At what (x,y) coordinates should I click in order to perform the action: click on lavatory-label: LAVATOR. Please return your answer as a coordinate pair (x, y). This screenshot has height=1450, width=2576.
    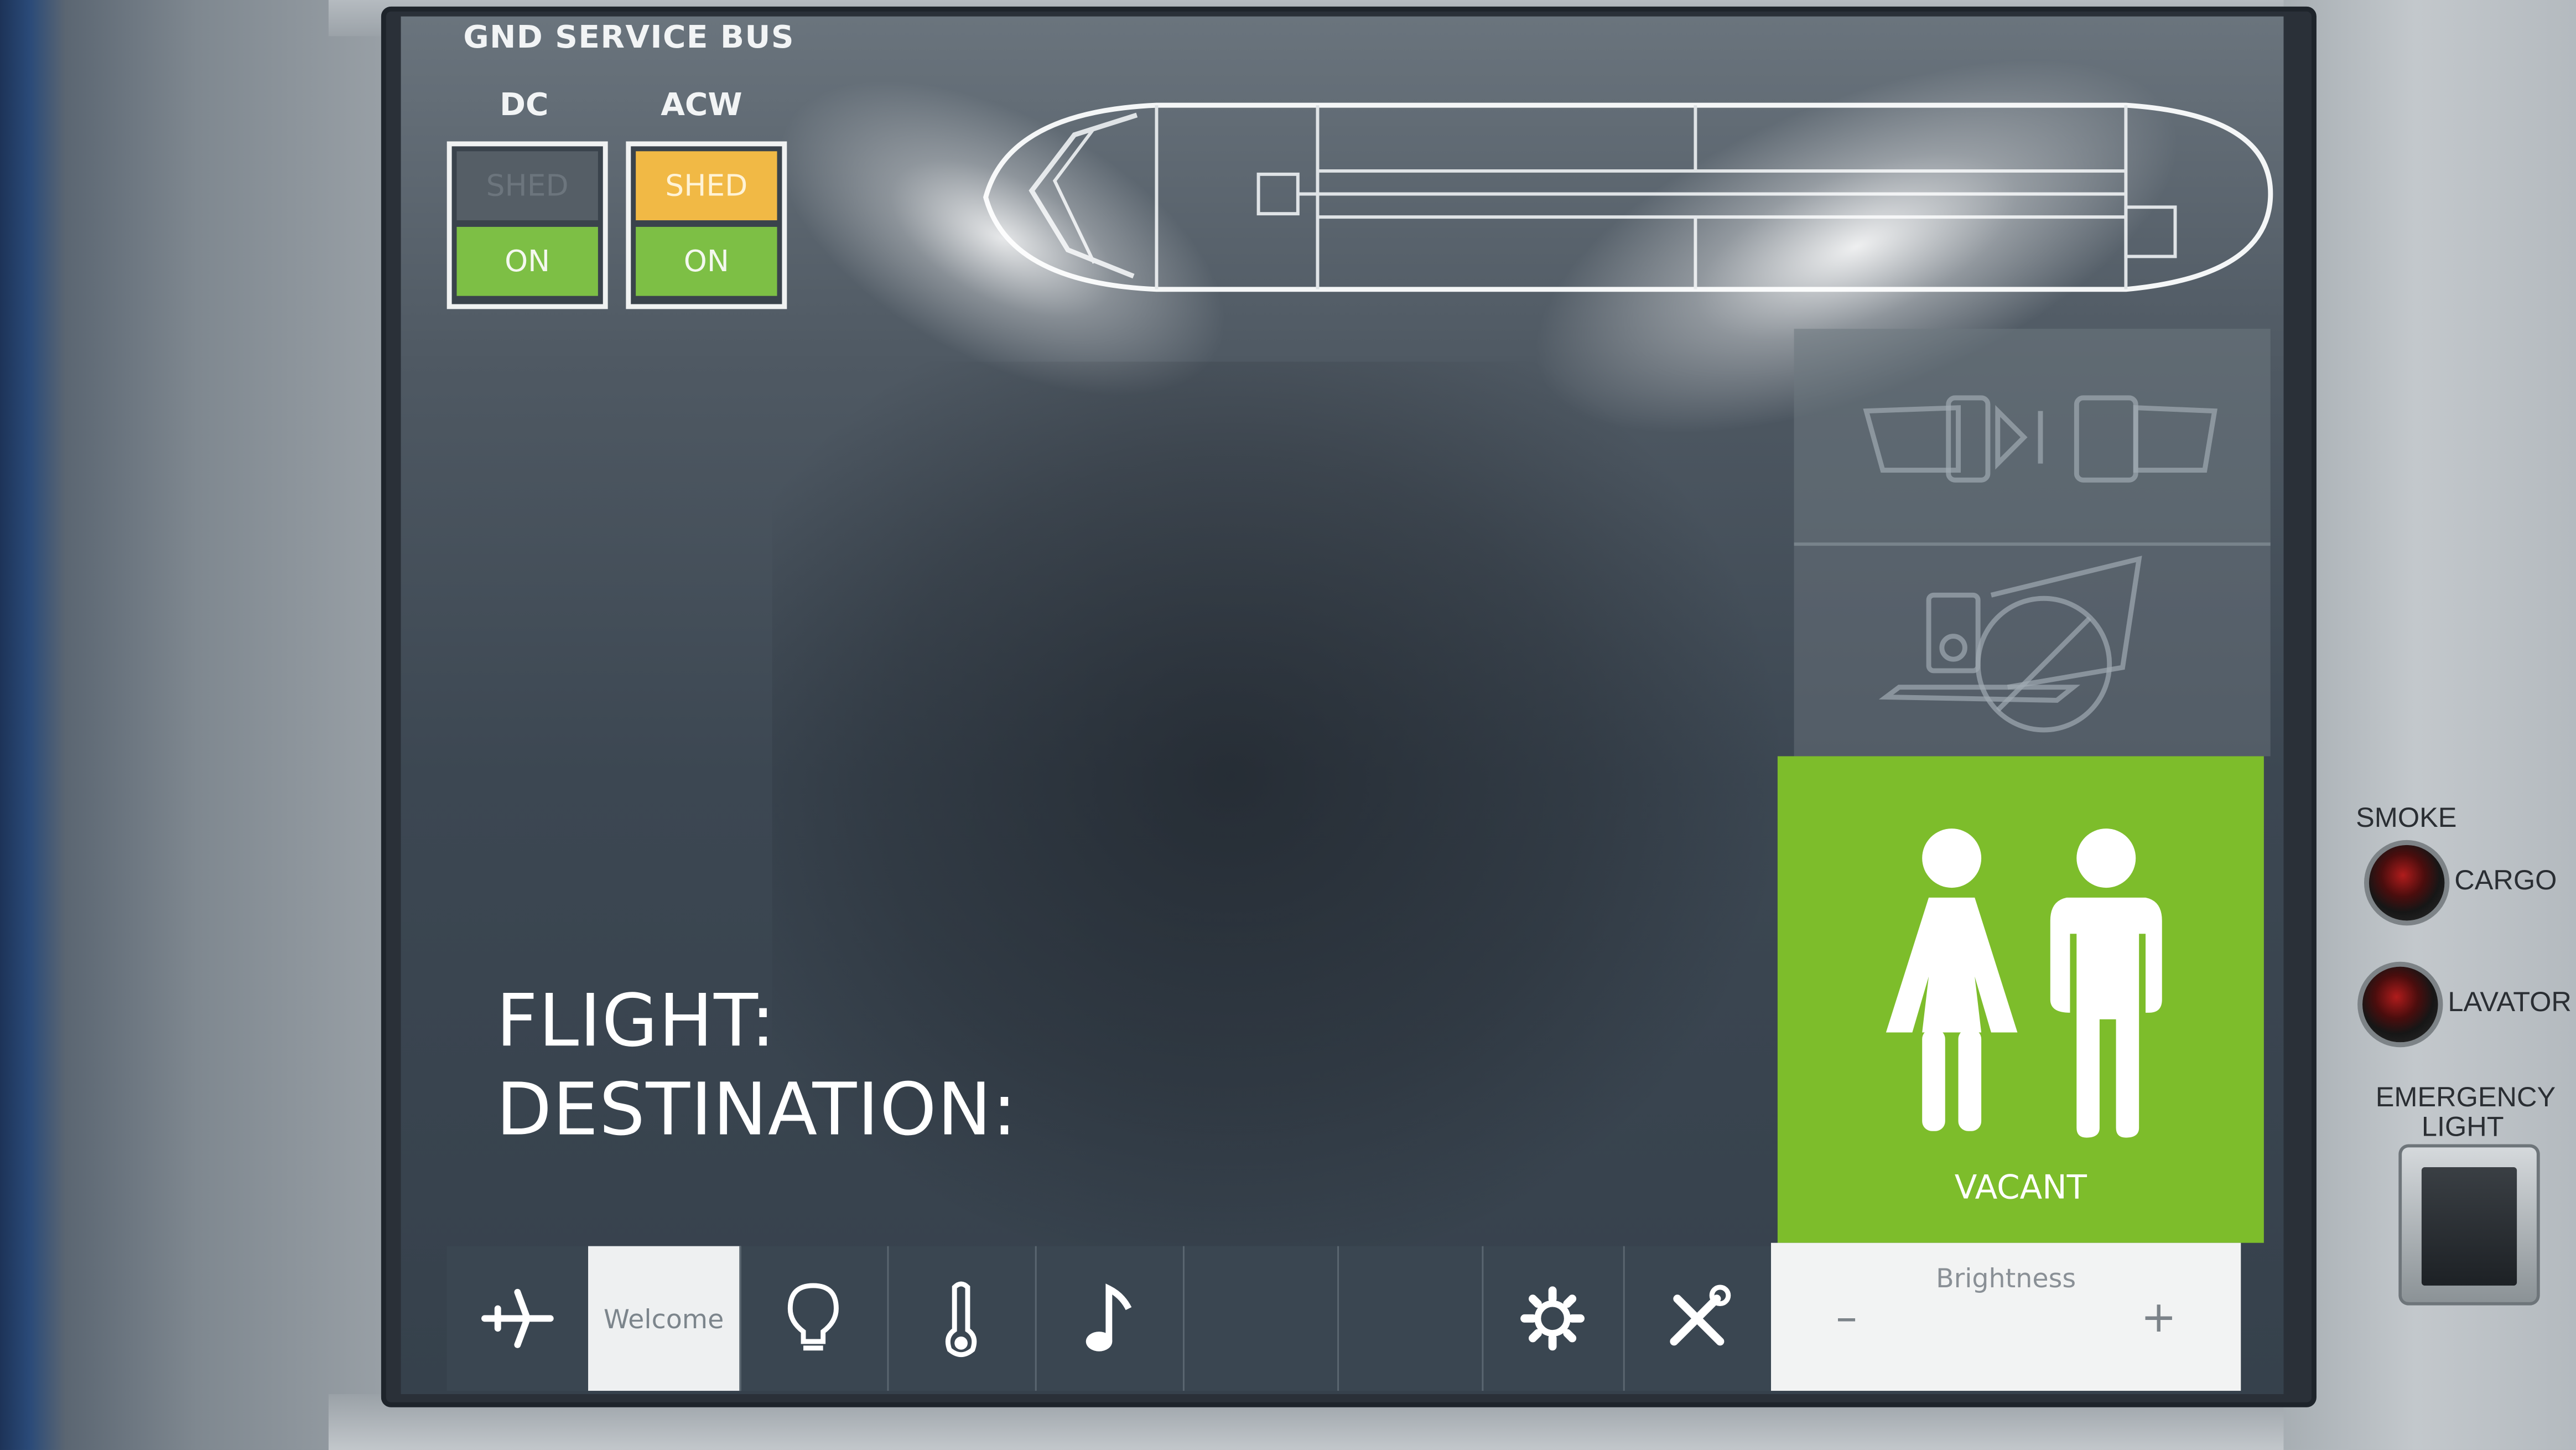
    Looking at the image, I should click on (2510, 1002).